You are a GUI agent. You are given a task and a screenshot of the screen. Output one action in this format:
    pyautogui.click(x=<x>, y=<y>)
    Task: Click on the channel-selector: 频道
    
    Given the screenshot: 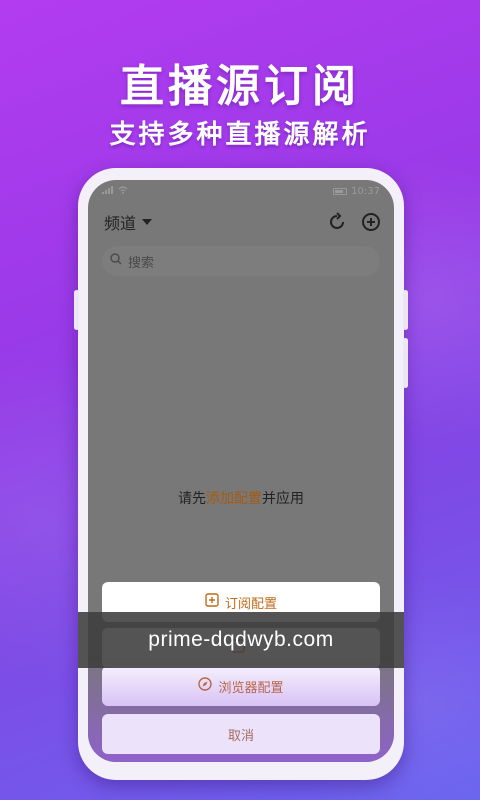 What is the action you would take?
    pyautogui.click(x=128, y=222)
    